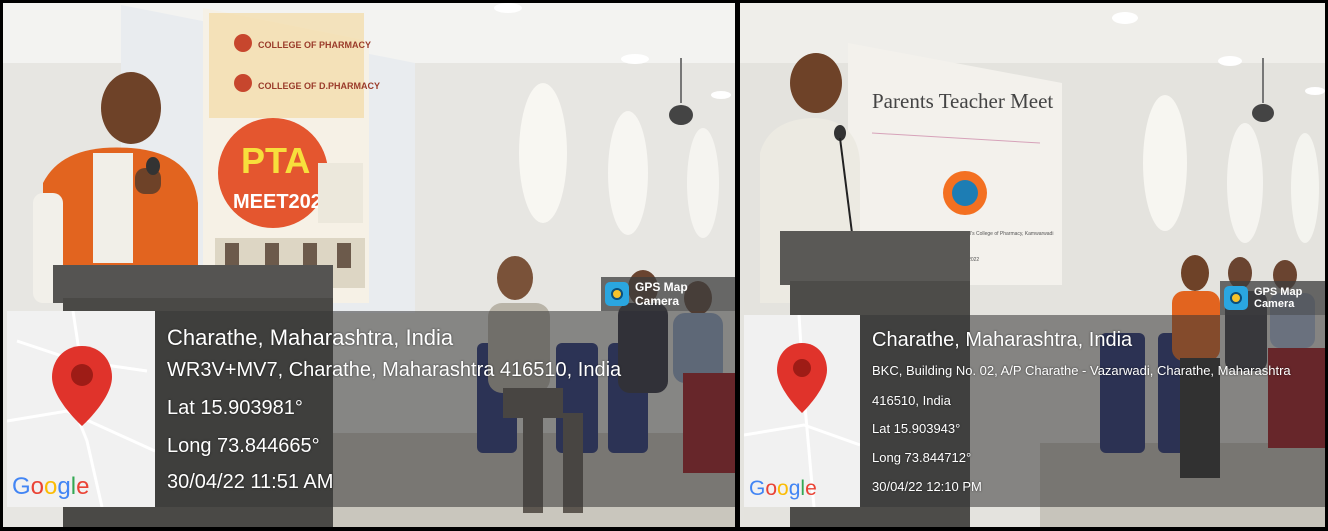  What do you see at coordinates (927, 486) in the screenshot?
I see `timestamp: 30/04/22 12:10 PM` at bounding box center [927, 486].